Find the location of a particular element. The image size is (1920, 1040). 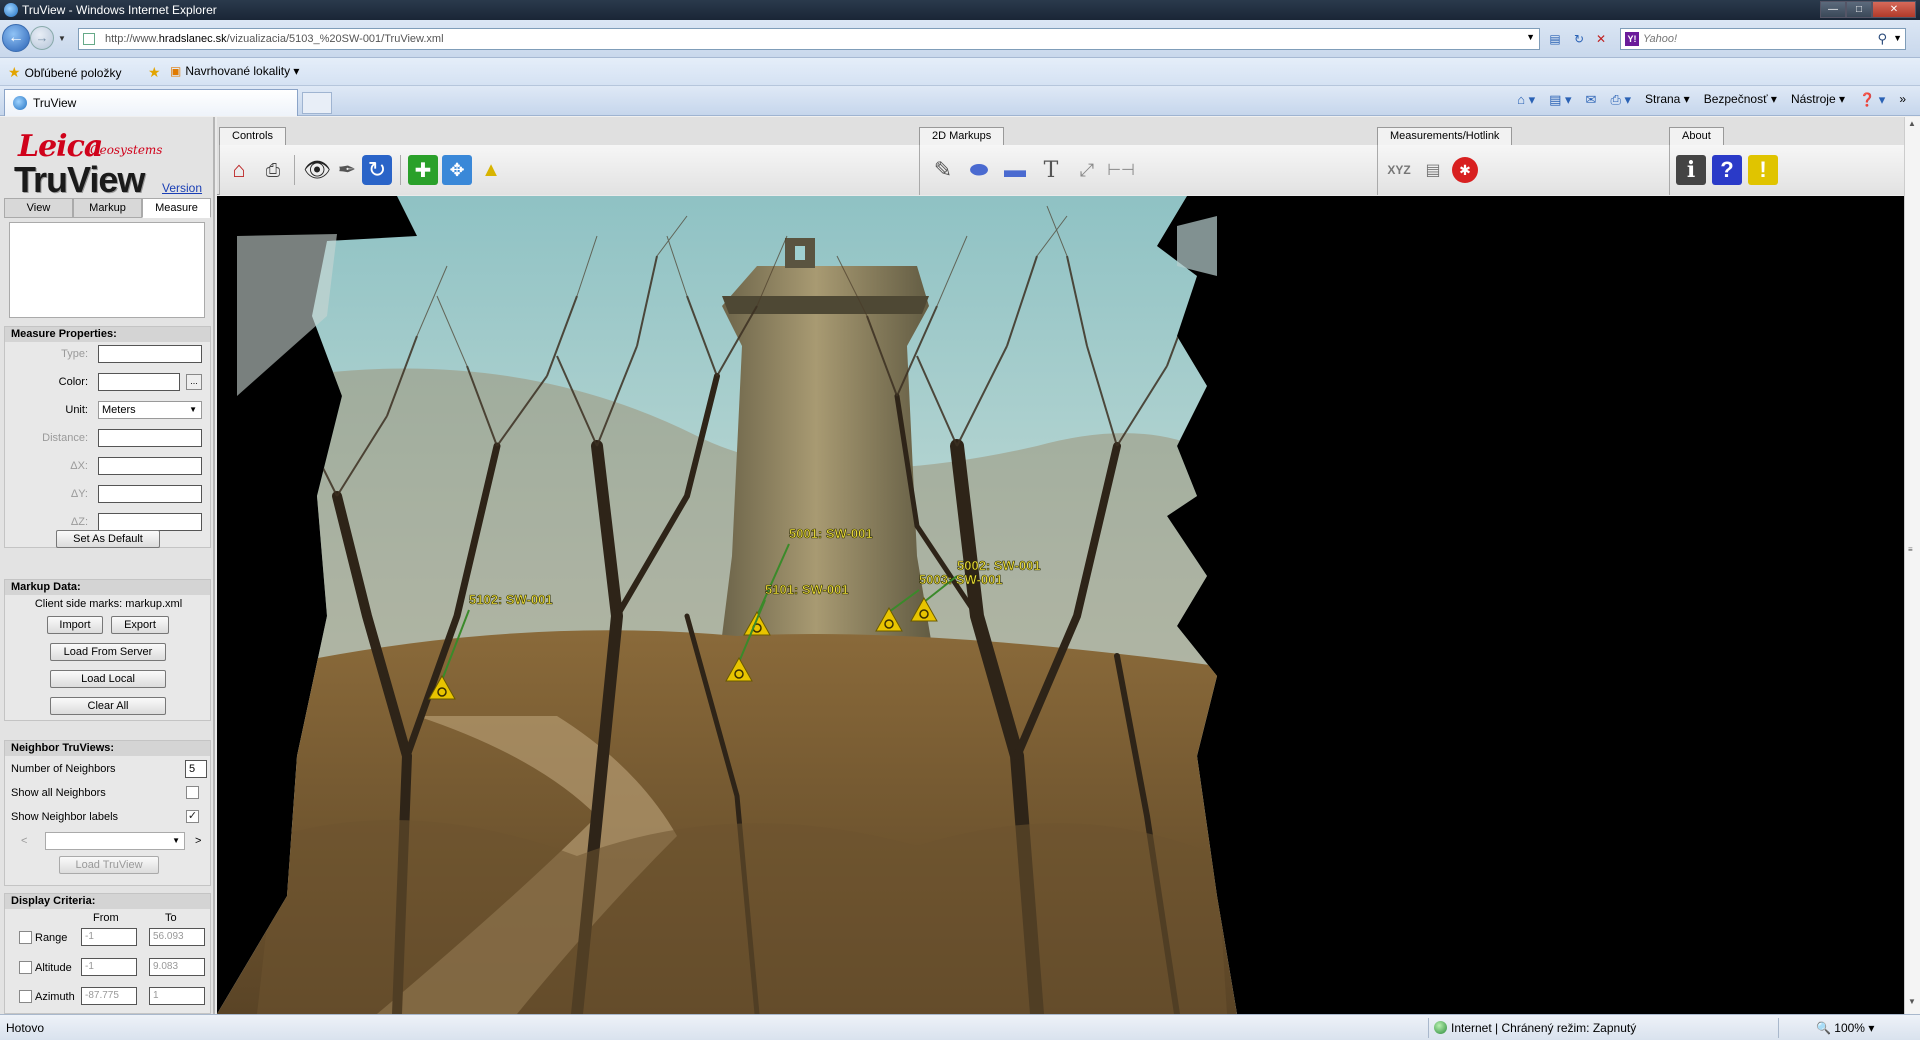

suggested-sites-button: ▣ Navrhované lokality ▾ is located at coordinates (234, 71).